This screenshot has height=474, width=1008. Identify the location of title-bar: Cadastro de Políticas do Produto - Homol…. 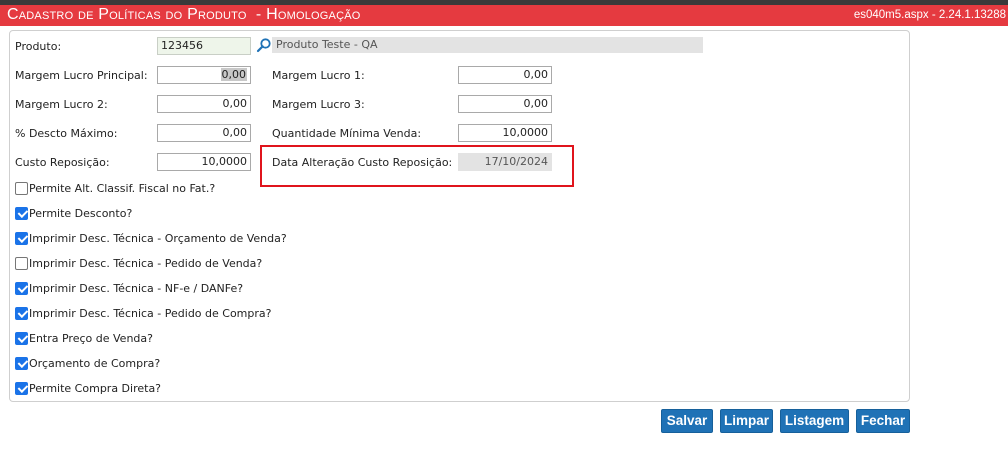
(504, 15).